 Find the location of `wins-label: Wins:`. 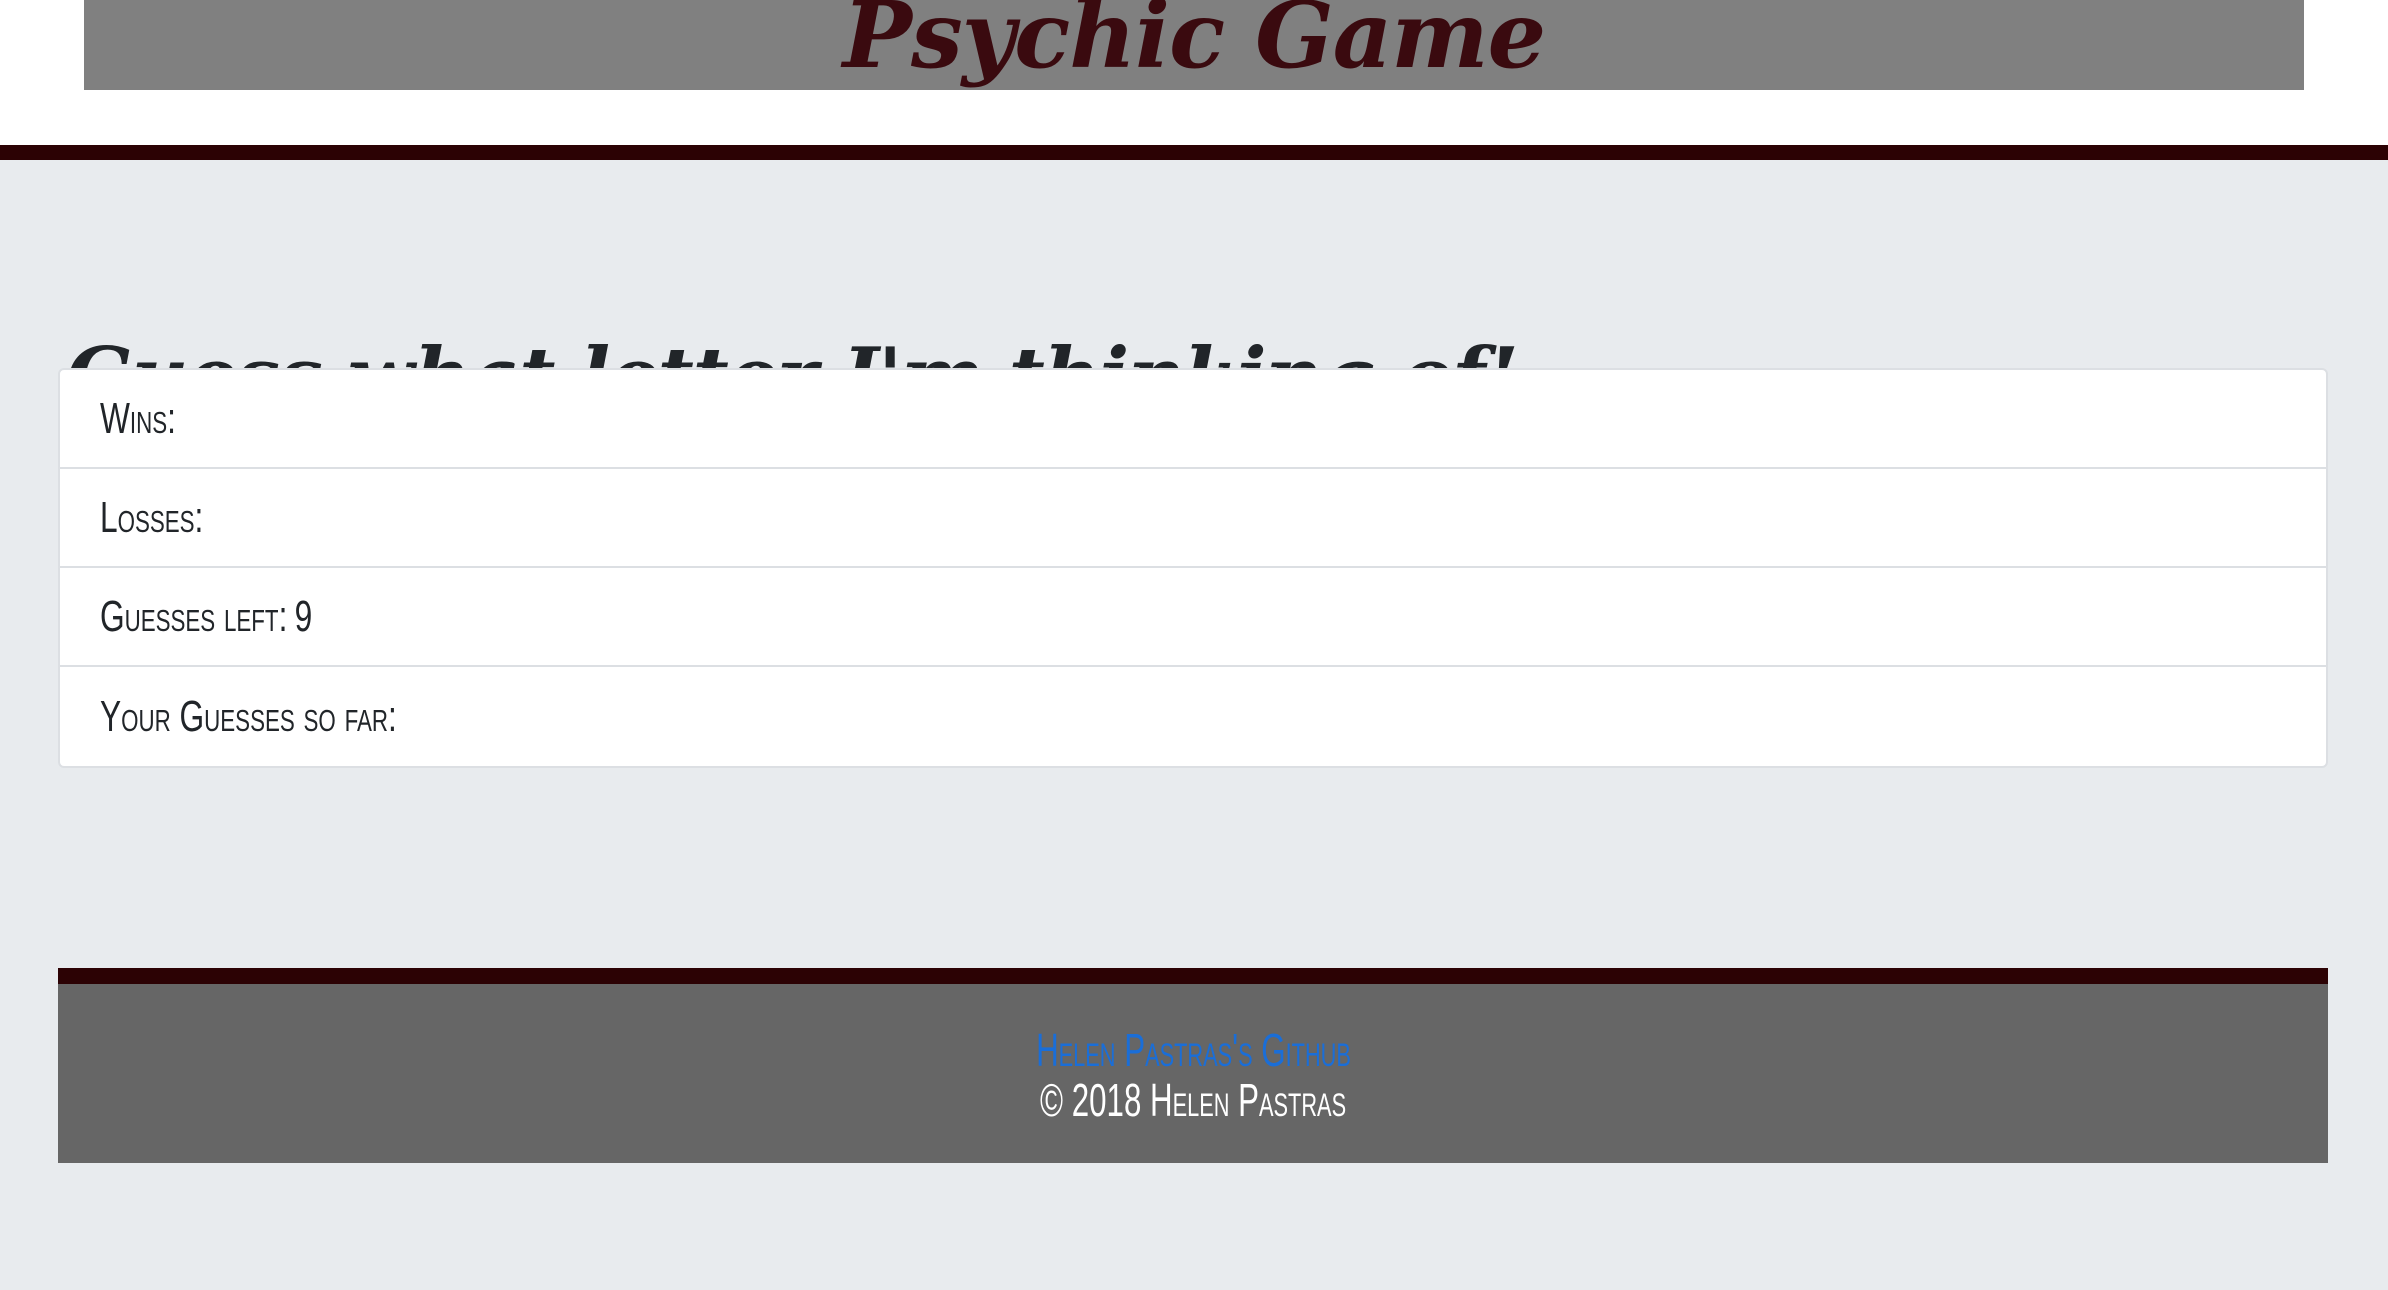

wins-label: Wins: is located at coordinates (138, 418).